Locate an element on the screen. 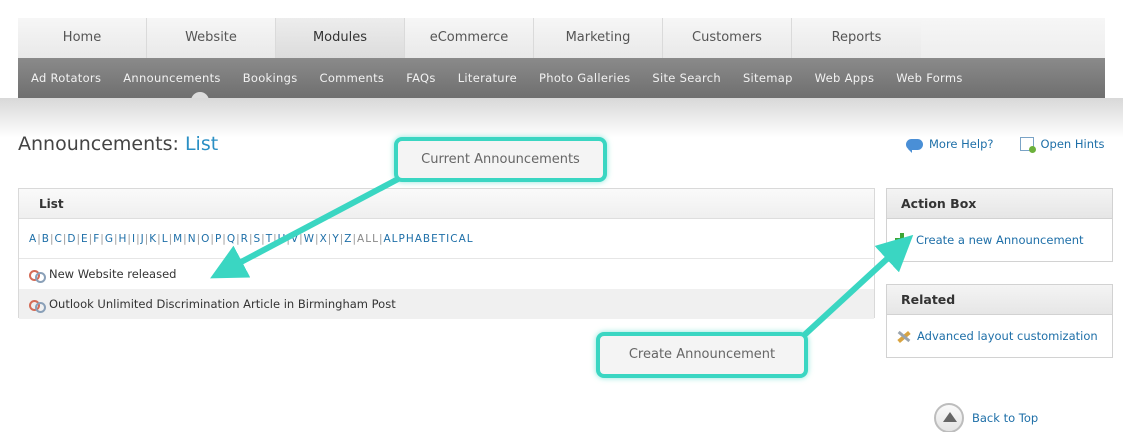  alpha-filter-all: ALL is located at coordinates (368, 239).